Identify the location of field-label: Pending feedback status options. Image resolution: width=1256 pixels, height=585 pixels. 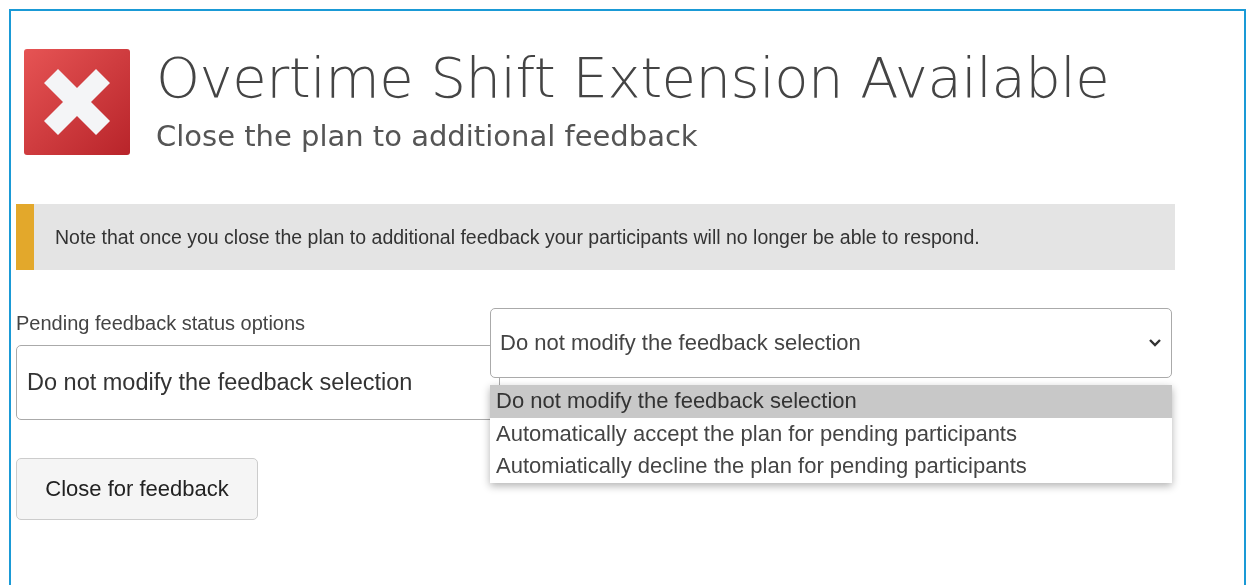
(161, 323).